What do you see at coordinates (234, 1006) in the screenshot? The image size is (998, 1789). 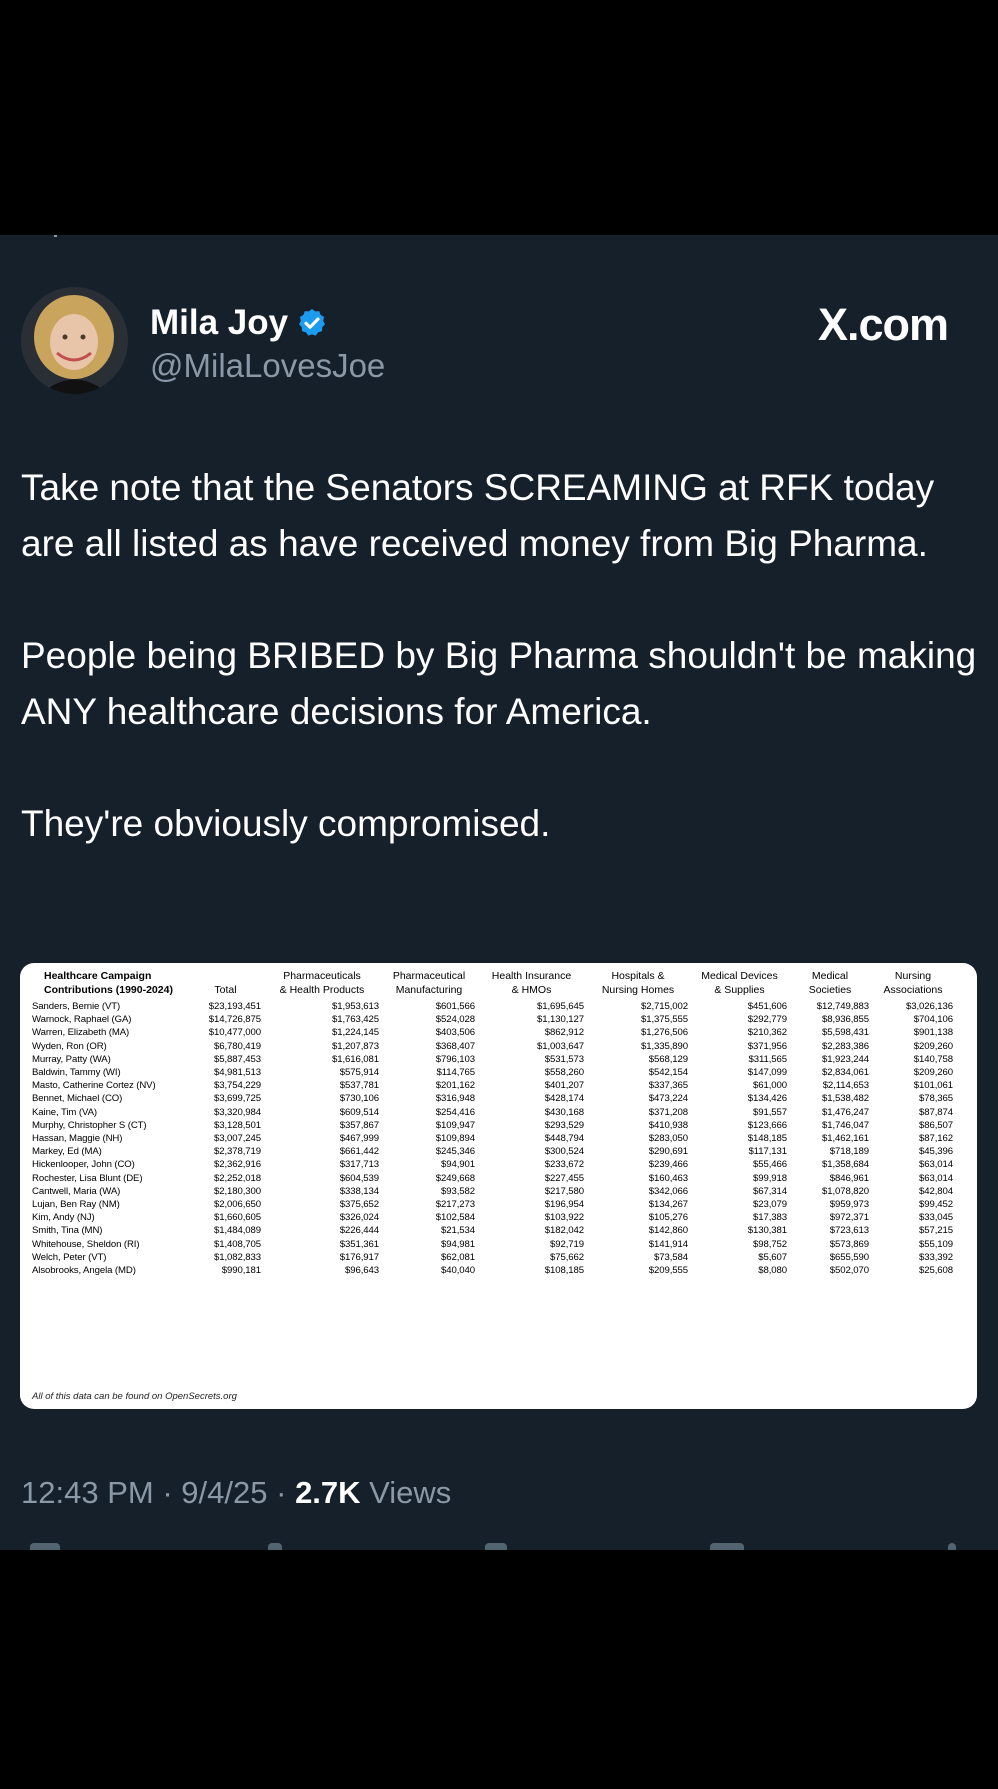 I see `amount-cell: $23,193,451` at bounding box center [234, 1006].